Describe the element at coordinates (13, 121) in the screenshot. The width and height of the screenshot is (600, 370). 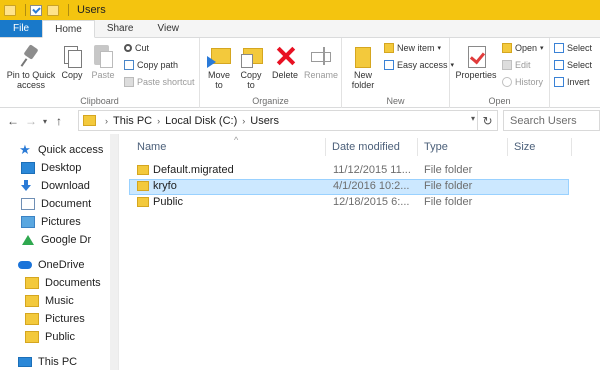
I see `back-arrow-icon: ←` at that location.